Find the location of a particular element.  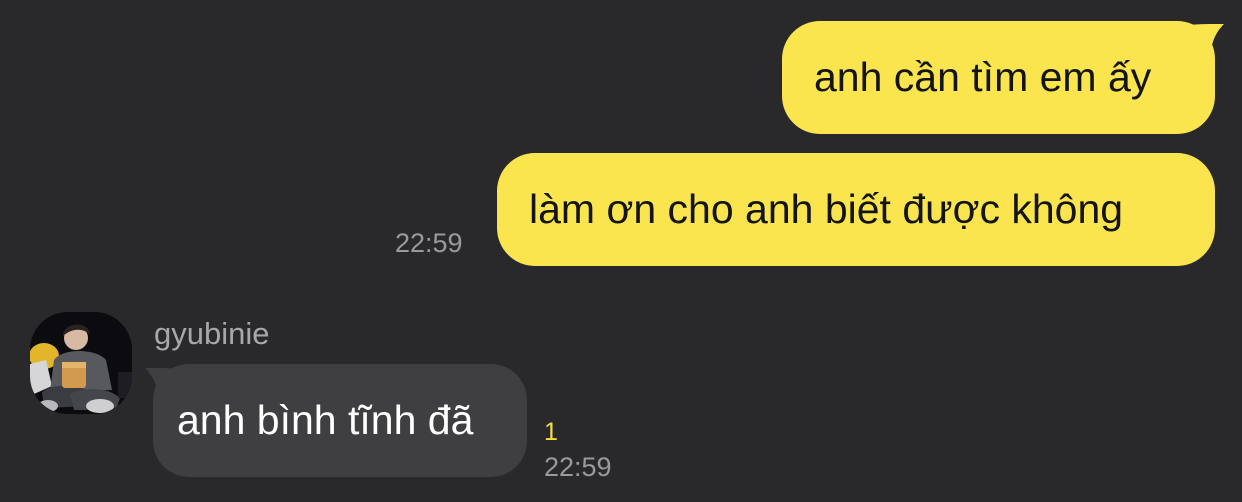

profile-photo-avatar is located at coordinates (81, 363).